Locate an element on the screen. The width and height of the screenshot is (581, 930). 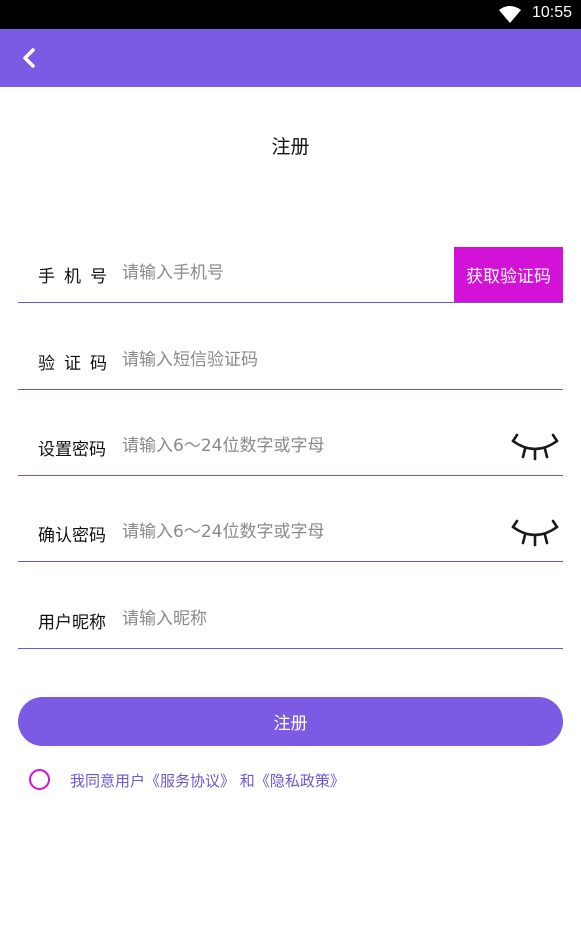
privacy-policy-link: 《隐私政策》 is located at coordinates (300, 781).